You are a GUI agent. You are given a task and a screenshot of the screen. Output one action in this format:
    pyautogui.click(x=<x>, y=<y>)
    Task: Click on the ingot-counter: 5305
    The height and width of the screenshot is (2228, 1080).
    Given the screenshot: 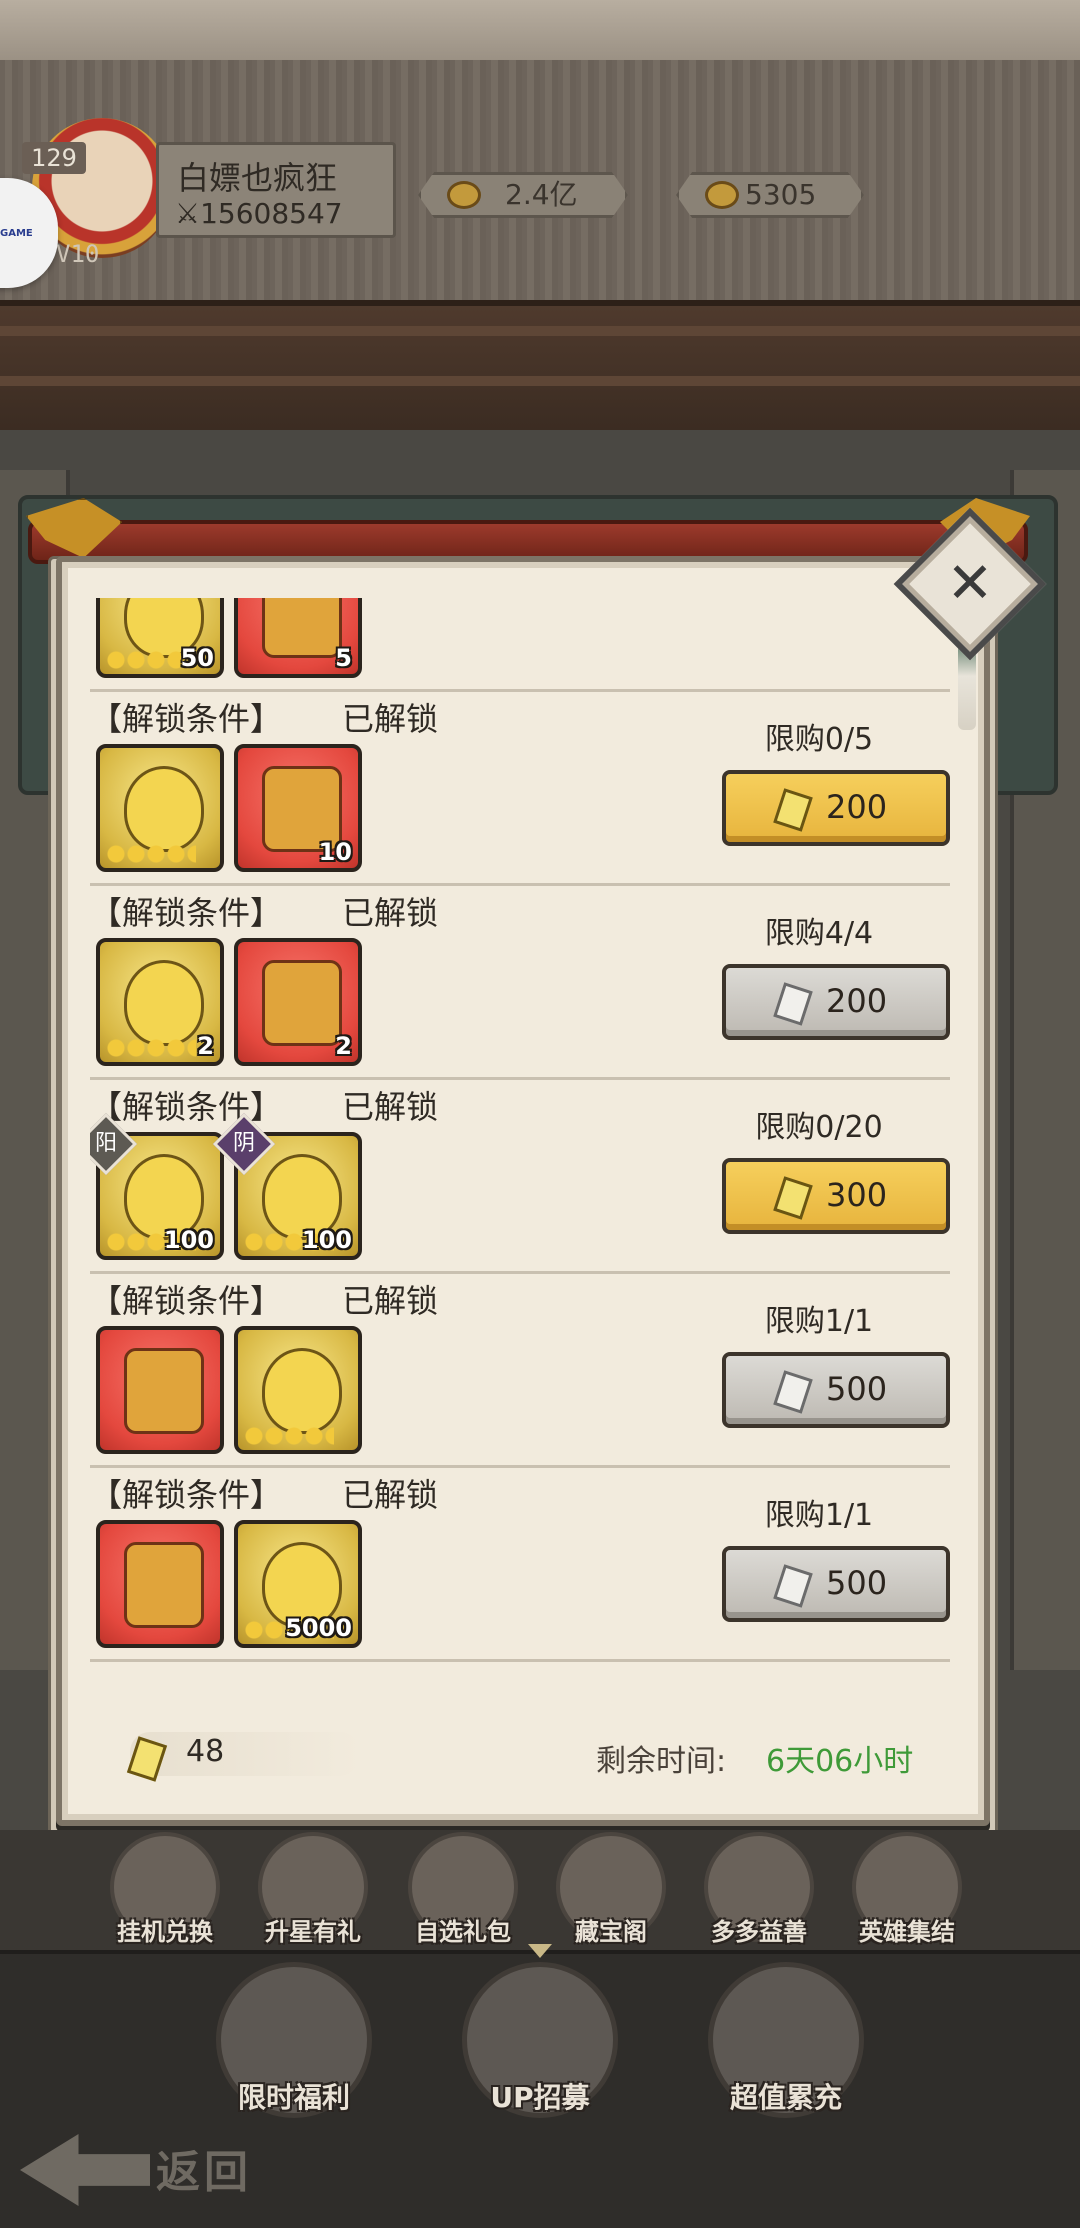 What is the action you would take?
    pyautogui.click(x=770, y=195)
    